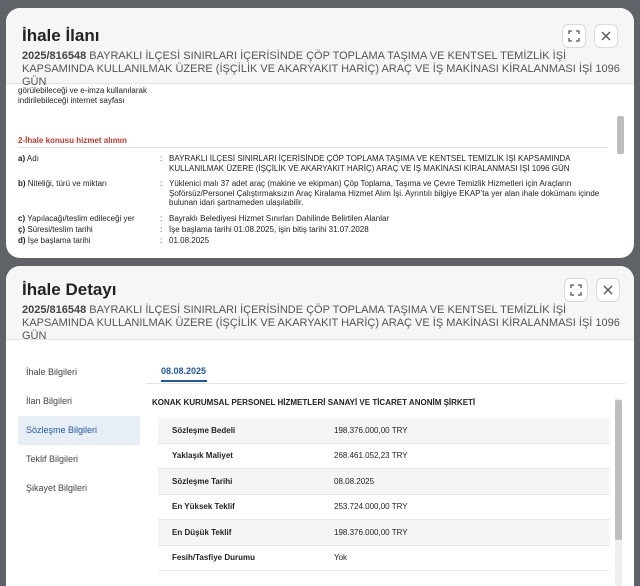 The height and width of the screenshot is (586, 640). I want to click on table-row: En Düşük Teklif 198.376.000,00 TRY, so click(384, 533).